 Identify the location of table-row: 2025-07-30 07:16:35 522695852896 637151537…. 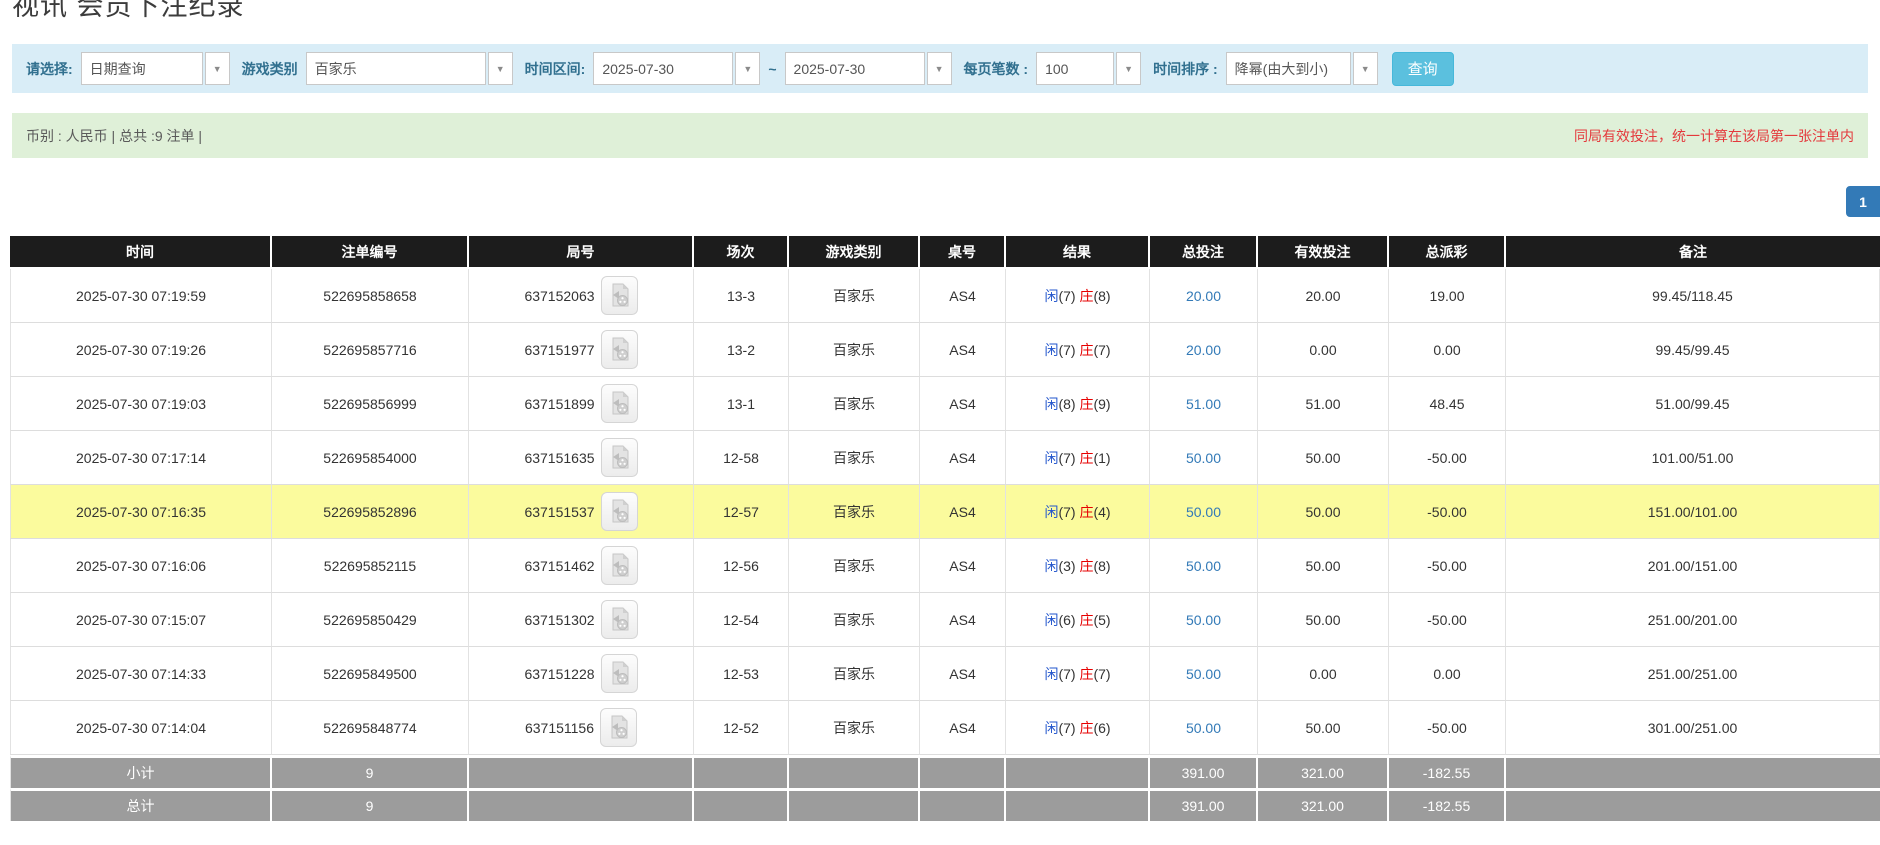
(945, 512).